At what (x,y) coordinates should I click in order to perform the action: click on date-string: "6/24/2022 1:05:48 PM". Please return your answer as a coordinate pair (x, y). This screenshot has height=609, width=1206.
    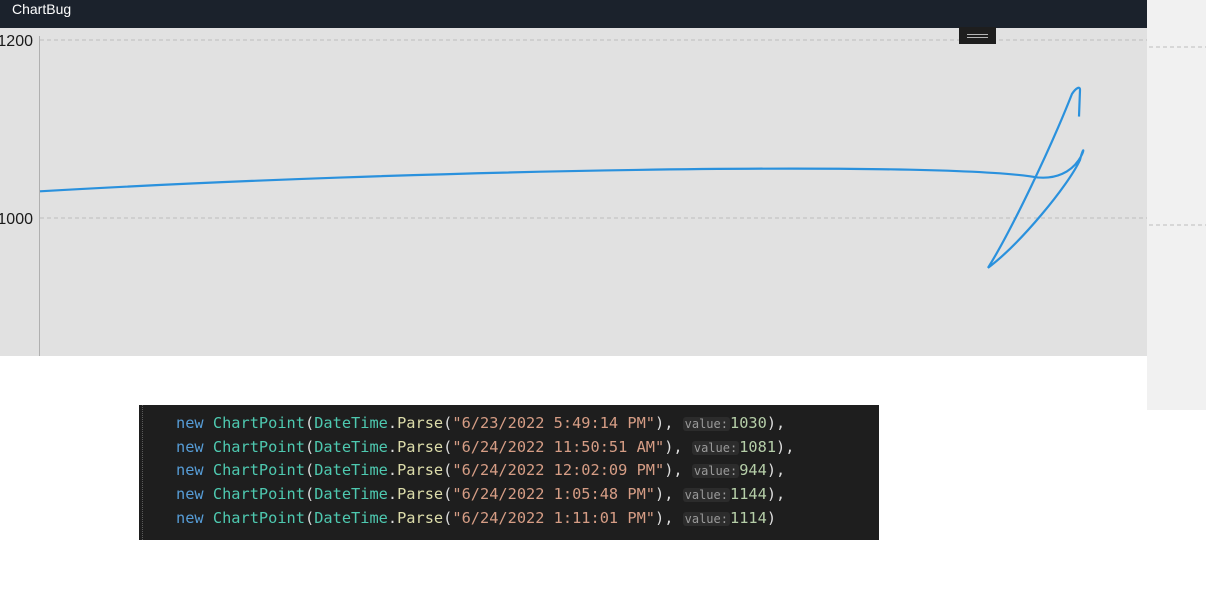
    Looking at the image, I should click on (553, 494).